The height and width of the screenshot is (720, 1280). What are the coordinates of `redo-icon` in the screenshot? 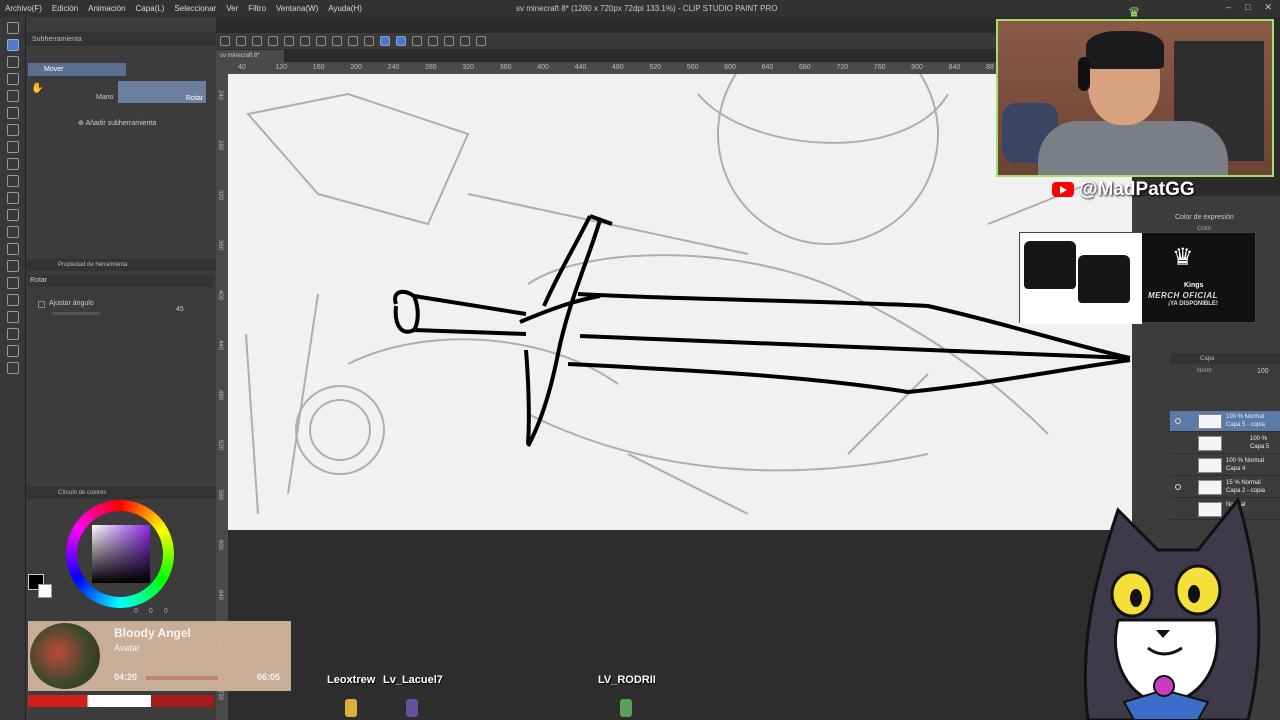 It's located at (289, 41).